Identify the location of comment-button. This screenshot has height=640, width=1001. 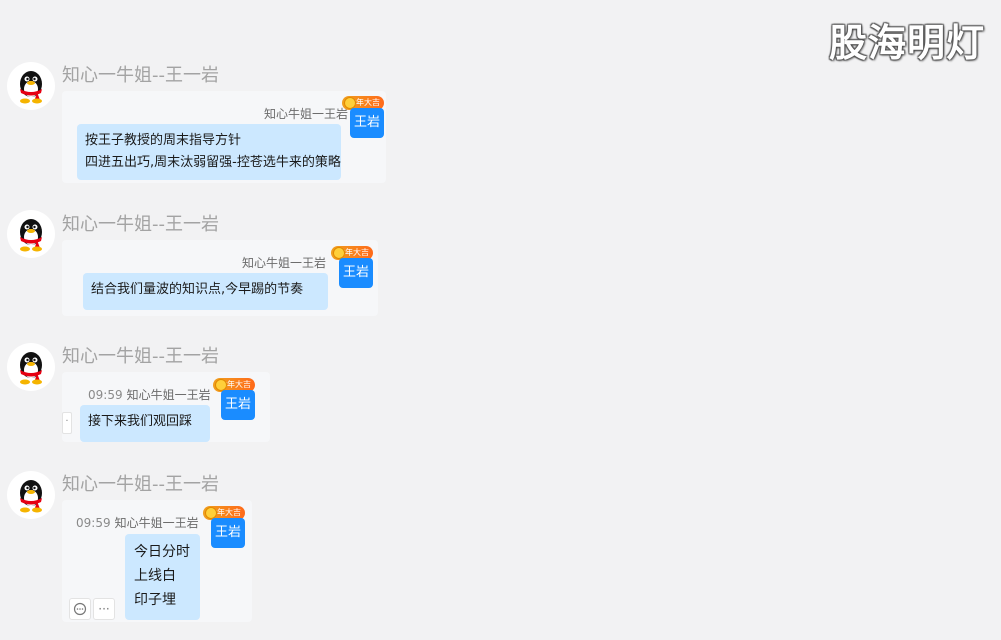
(80, 609).